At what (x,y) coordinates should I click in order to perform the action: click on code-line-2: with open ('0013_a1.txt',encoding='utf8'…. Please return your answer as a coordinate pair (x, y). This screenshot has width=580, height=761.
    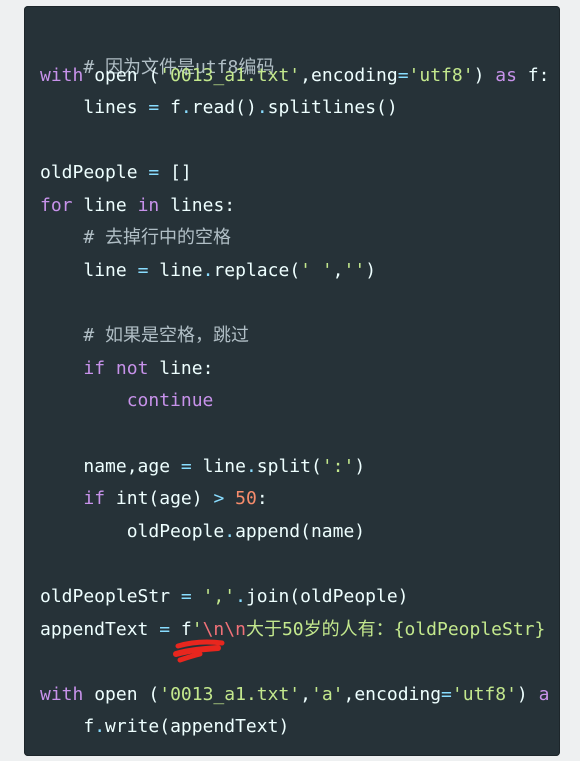
    Looking at the image, I should click on (294, 76).